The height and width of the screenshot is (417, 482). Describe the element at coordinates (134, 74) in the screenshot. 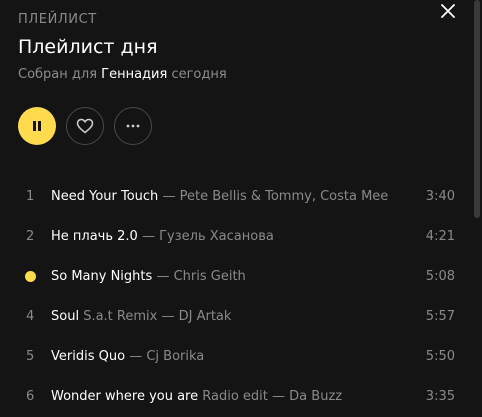

I see `subtitle-user: Геннадия` at that location.